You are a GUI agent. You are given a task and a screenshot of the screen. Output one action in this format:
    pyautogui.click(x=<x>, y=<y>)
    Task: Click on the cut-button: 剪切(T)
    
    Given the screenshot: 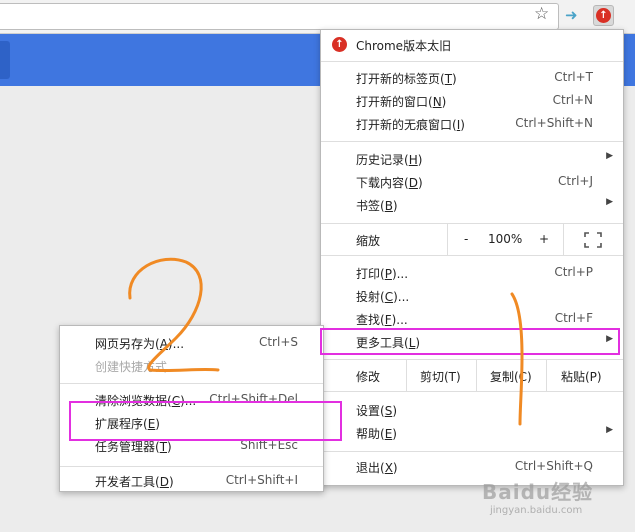 What is the action you would take?
    pyautogui.click(x=441, y=375)
    